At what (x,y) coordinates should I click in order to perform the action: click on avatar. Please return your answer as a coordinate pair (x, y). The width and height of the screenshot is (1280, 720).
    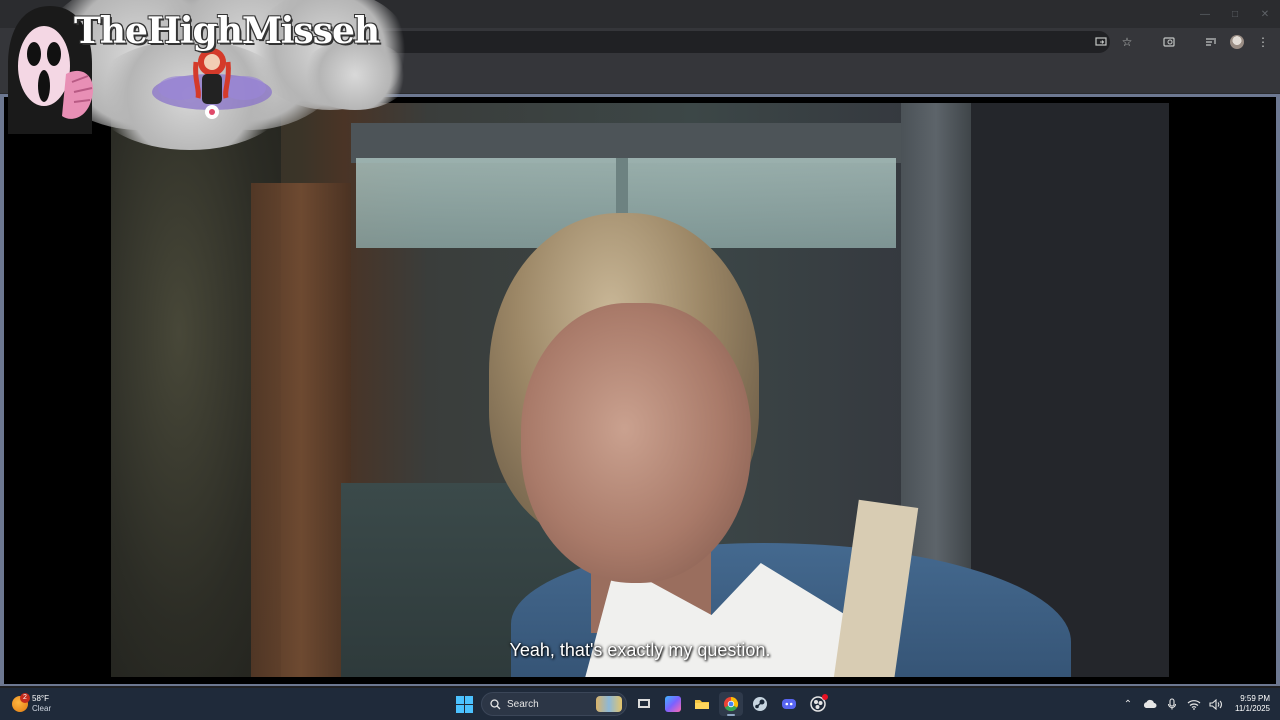
    Looking at the image, I should click on (1237, 42).